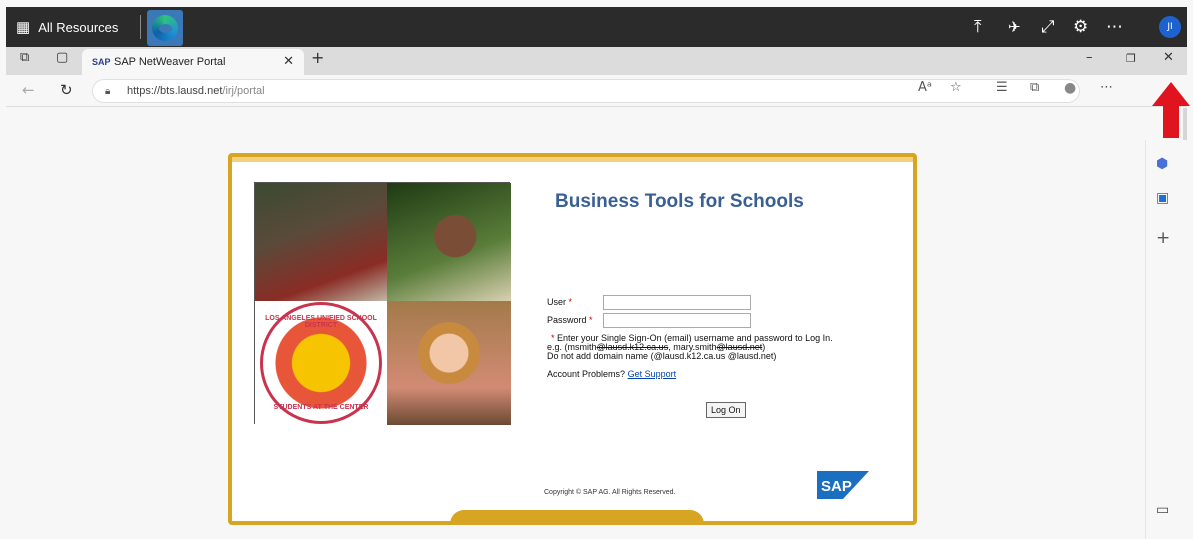 Image resolution: width=1193 pixels, height=539 pixels. I want to click on all-resources-button: ▦ All Resources, so click(67, 27).